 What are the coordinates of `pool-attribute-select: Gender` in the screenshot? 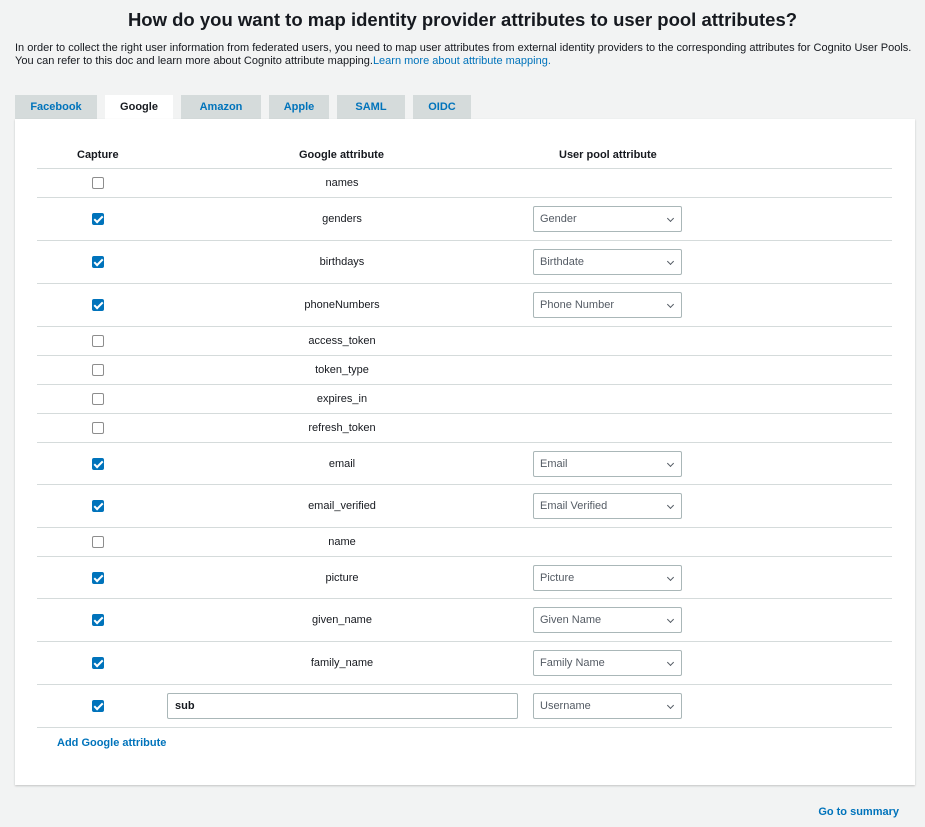 It's located at (607, 219).